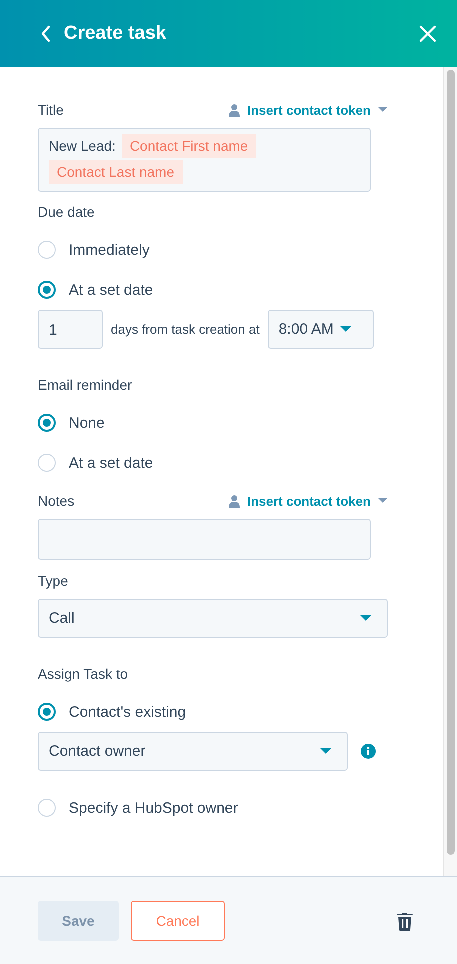 The image size is (457, 964). What do you see at coordinates (185, 329) in the screenshot?
I see `days-text: days from task creation at` at bounding box center [185, 329].